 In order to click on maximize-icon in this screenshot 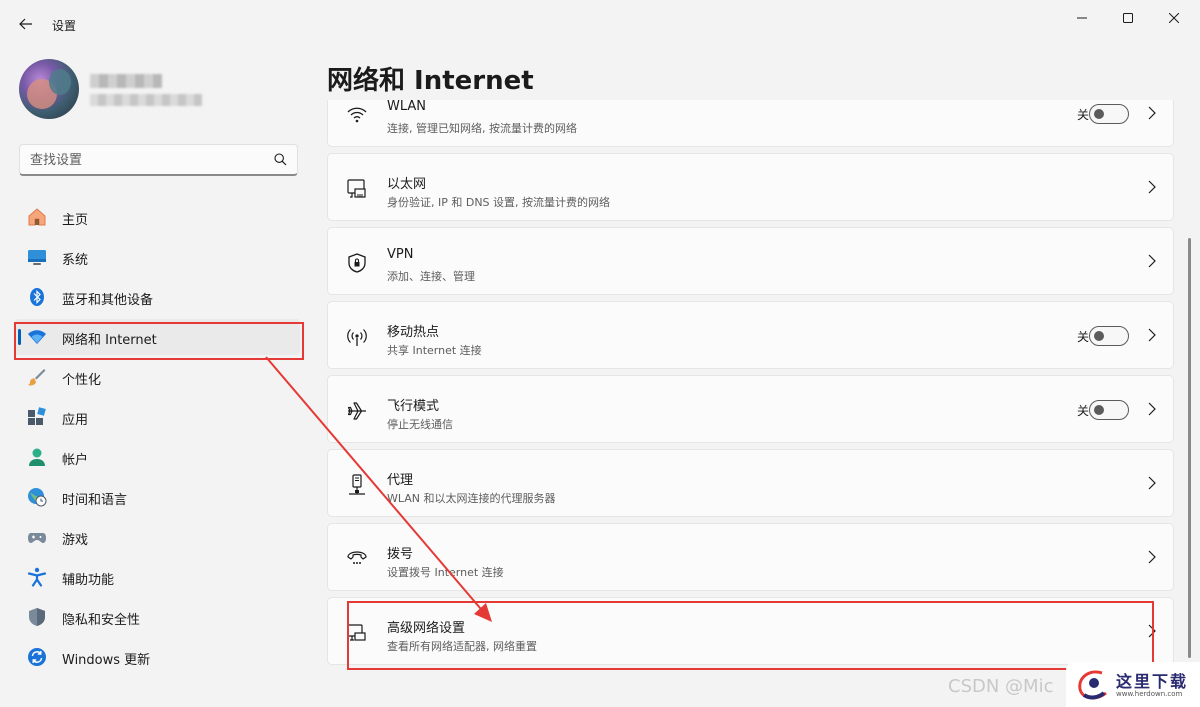, I will do `click(1128, 18)`.